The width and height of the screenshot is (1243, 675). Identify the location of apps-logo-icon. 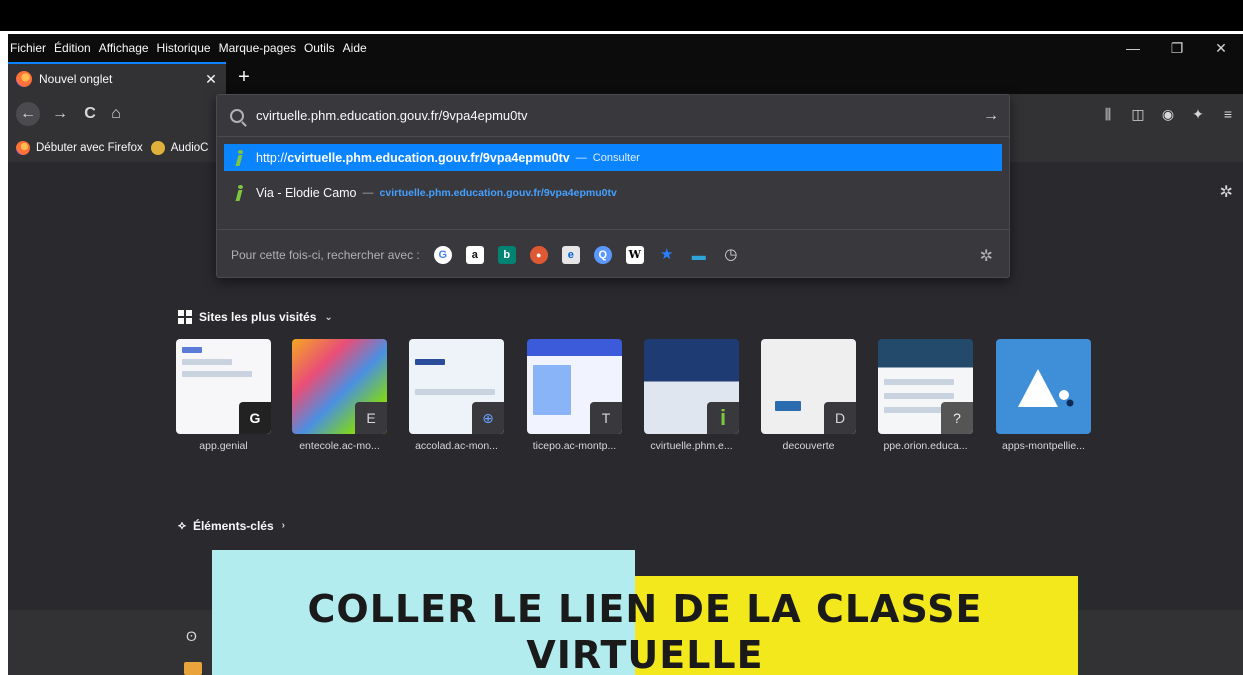
(1046, 388).